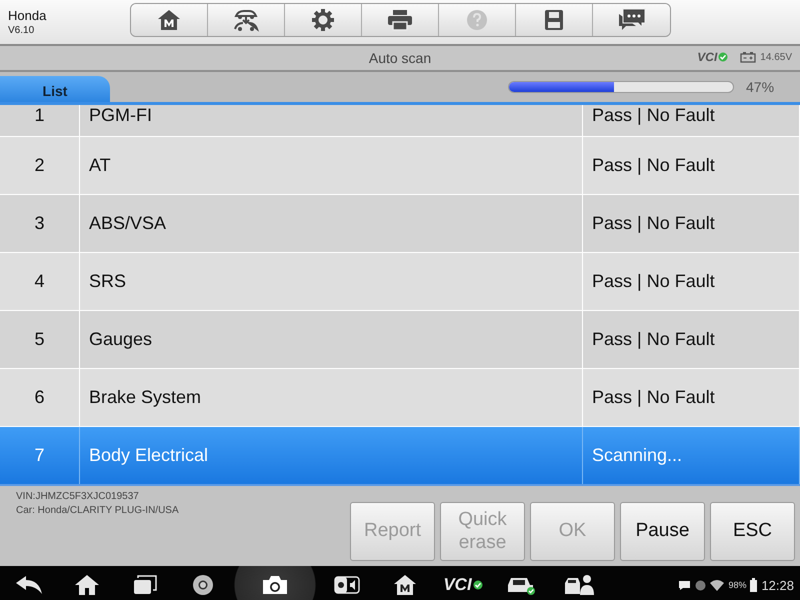  Describe the element at coordinates (521, 585) in the screenshot. I see `car-icon` at that location.